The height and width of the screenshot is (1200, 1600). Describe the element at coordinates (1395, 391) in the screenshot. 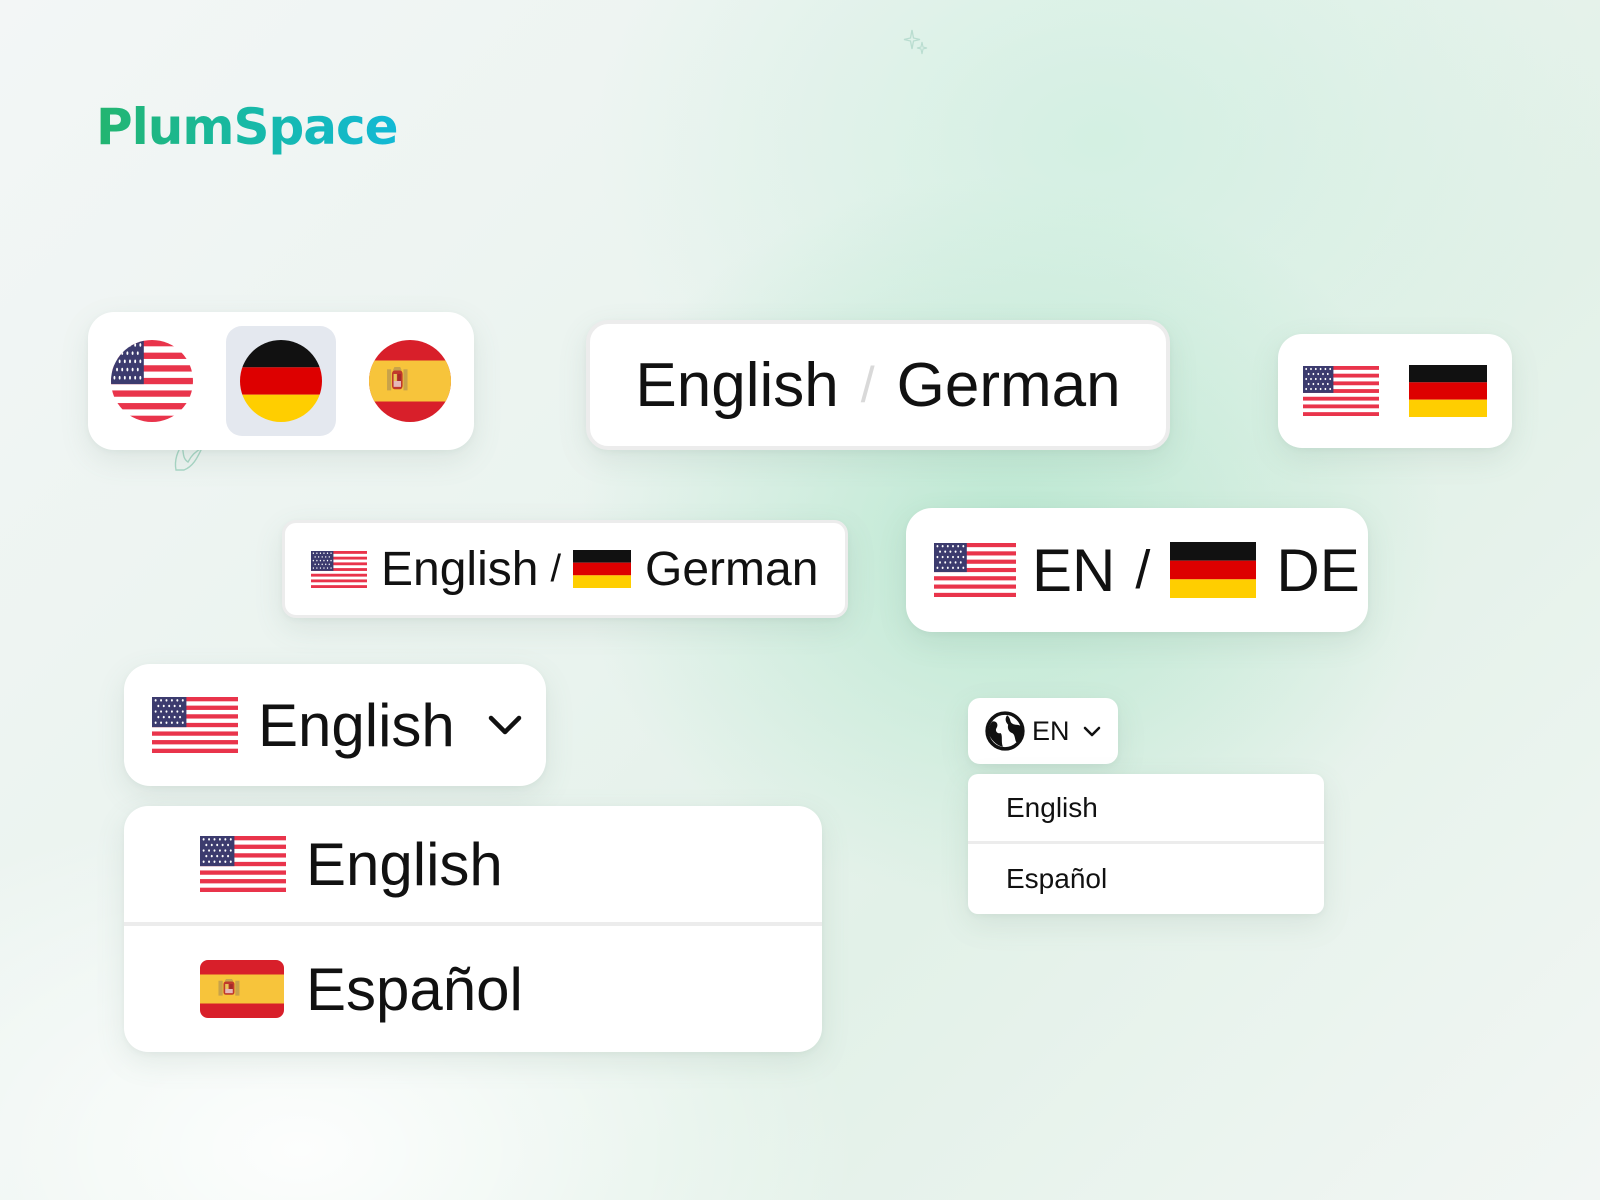

I see `flag-toggle` at that location.